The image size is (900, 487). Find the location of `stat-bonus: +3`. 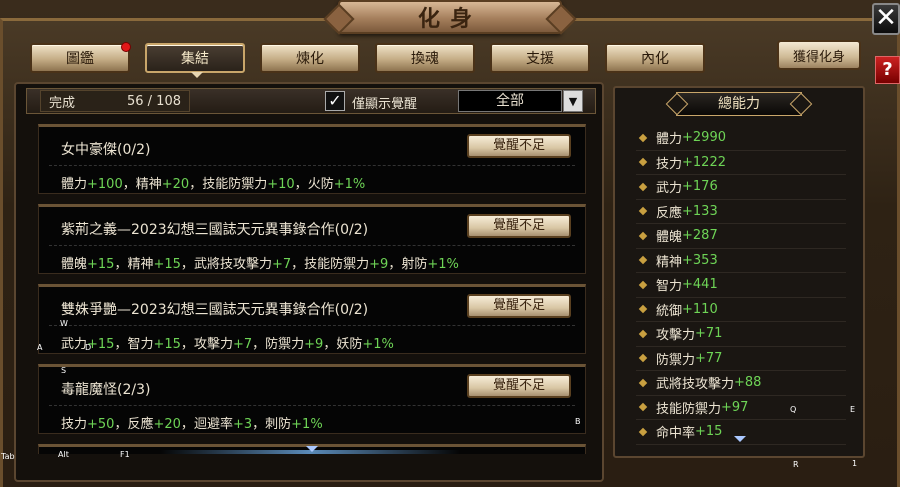

stat-bonus: +3 is located at coordinates (242, 424).